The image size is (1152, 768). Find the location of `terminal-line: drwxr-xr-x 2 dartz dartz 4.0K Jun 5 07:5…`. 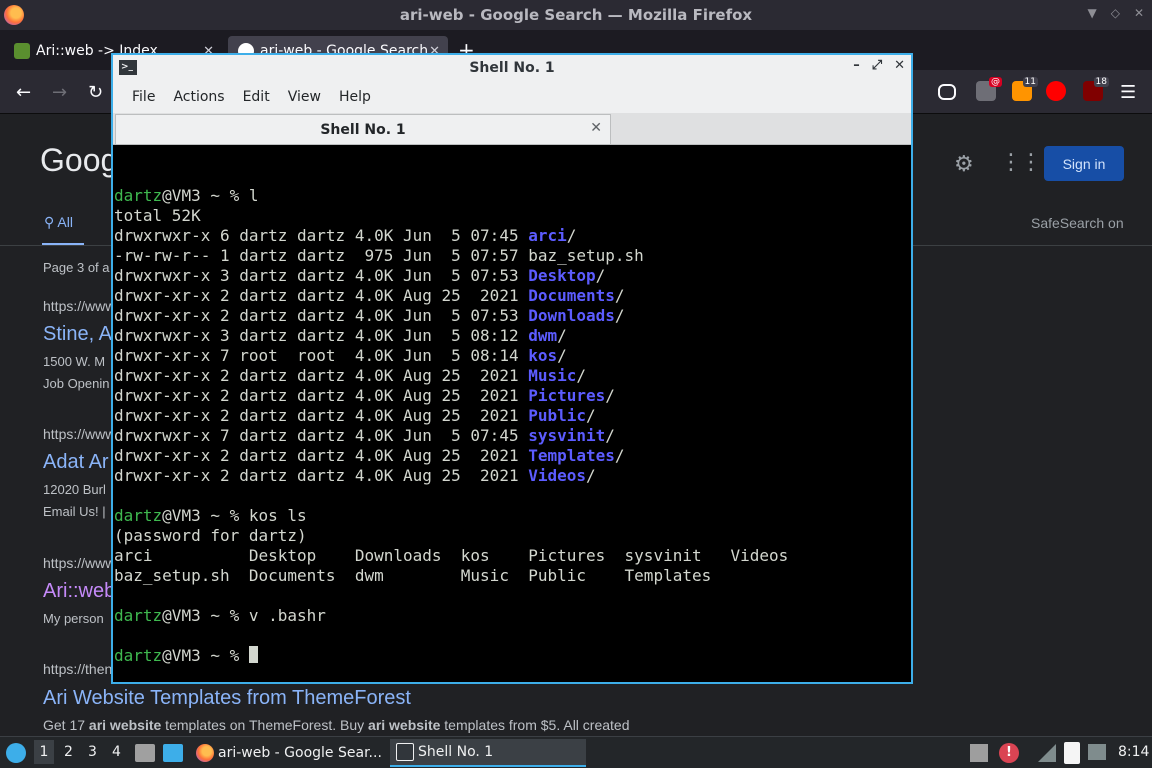

terminal-line: drwxr-xr-x 2 dartz dartz 4.0K Jun 5 07:5… is located at coordinates (512, 316).